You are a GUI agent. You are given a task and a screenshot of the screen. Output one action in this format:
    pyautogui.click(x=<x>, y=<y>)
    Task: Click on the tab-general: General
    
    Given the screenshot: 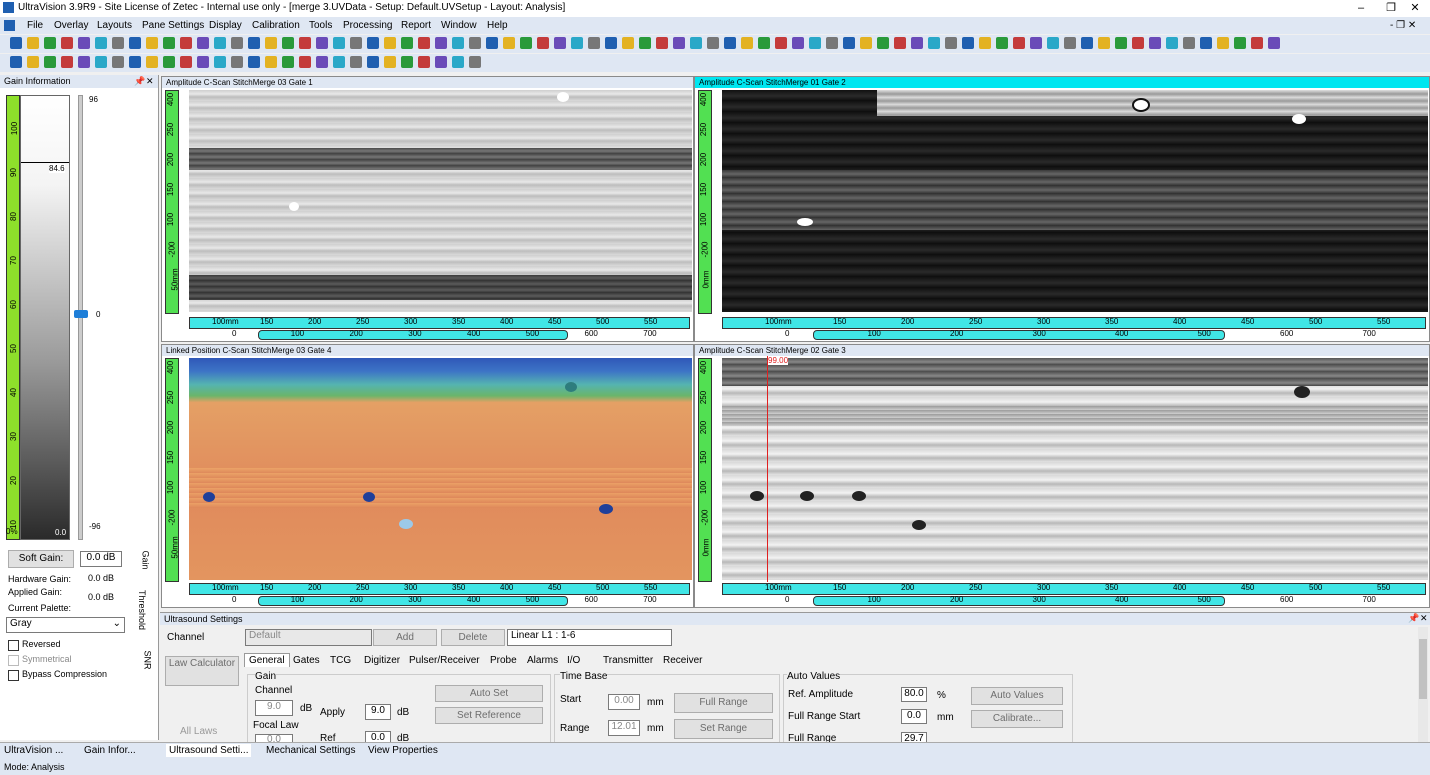 What is the action you would take?
    pyautogui.click(x=267, y=660)
    